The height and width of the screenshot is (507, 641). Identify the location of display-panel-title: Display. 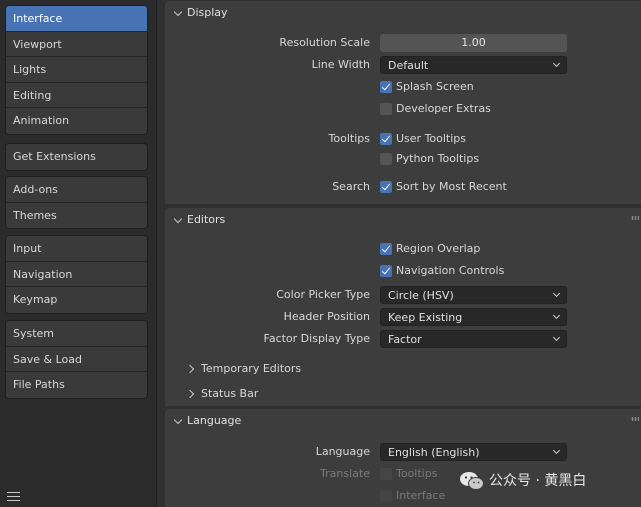
(207, 12).